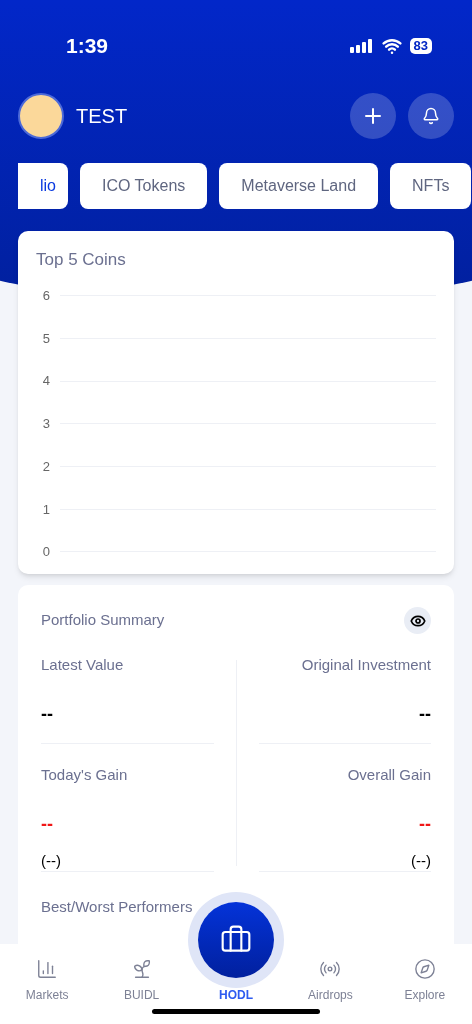 Image resolution: width=472 pixels, height=1024 pixels. I want to click on username: TEST, so click(102, 116).